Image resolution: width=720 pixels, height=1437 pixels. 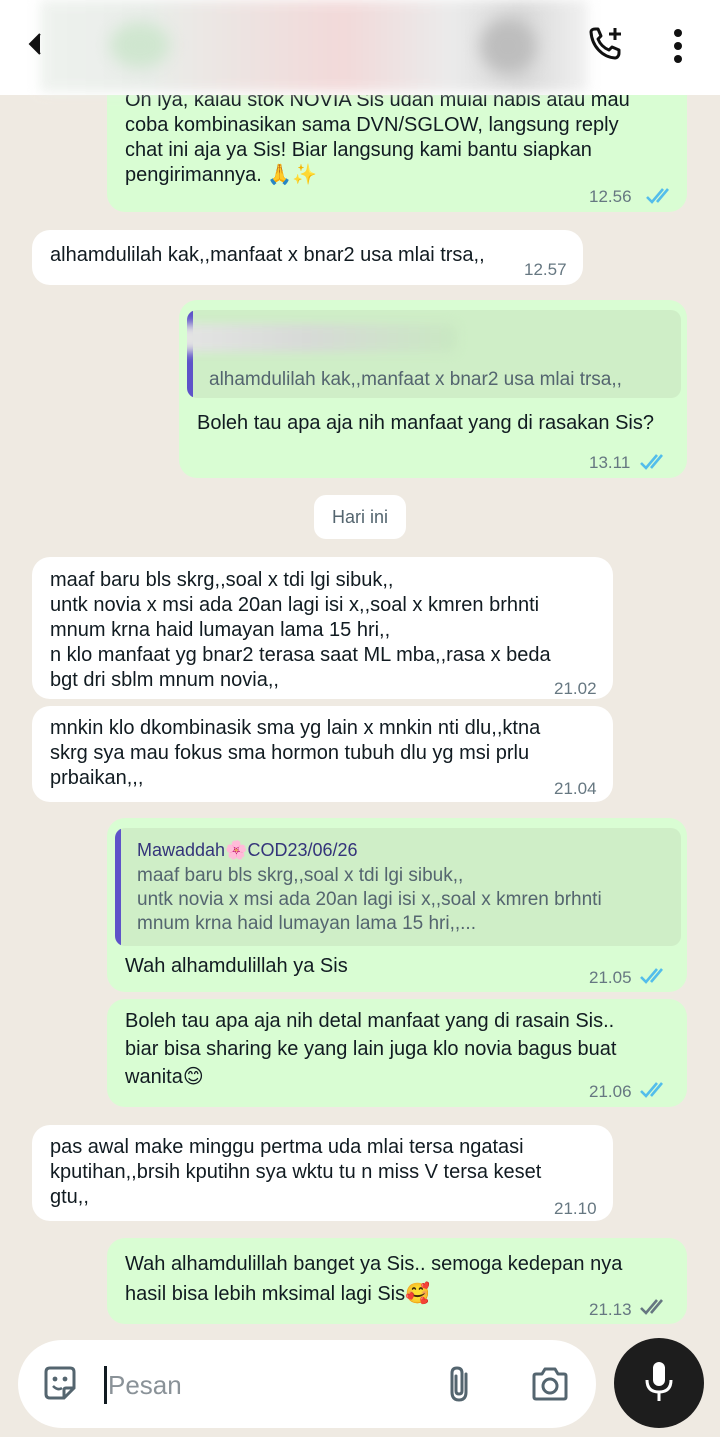 What do you see at coordinates (575, 1208) in the screenshot?
I see `message-time: 21.10` at bounding box center [575, 1208].